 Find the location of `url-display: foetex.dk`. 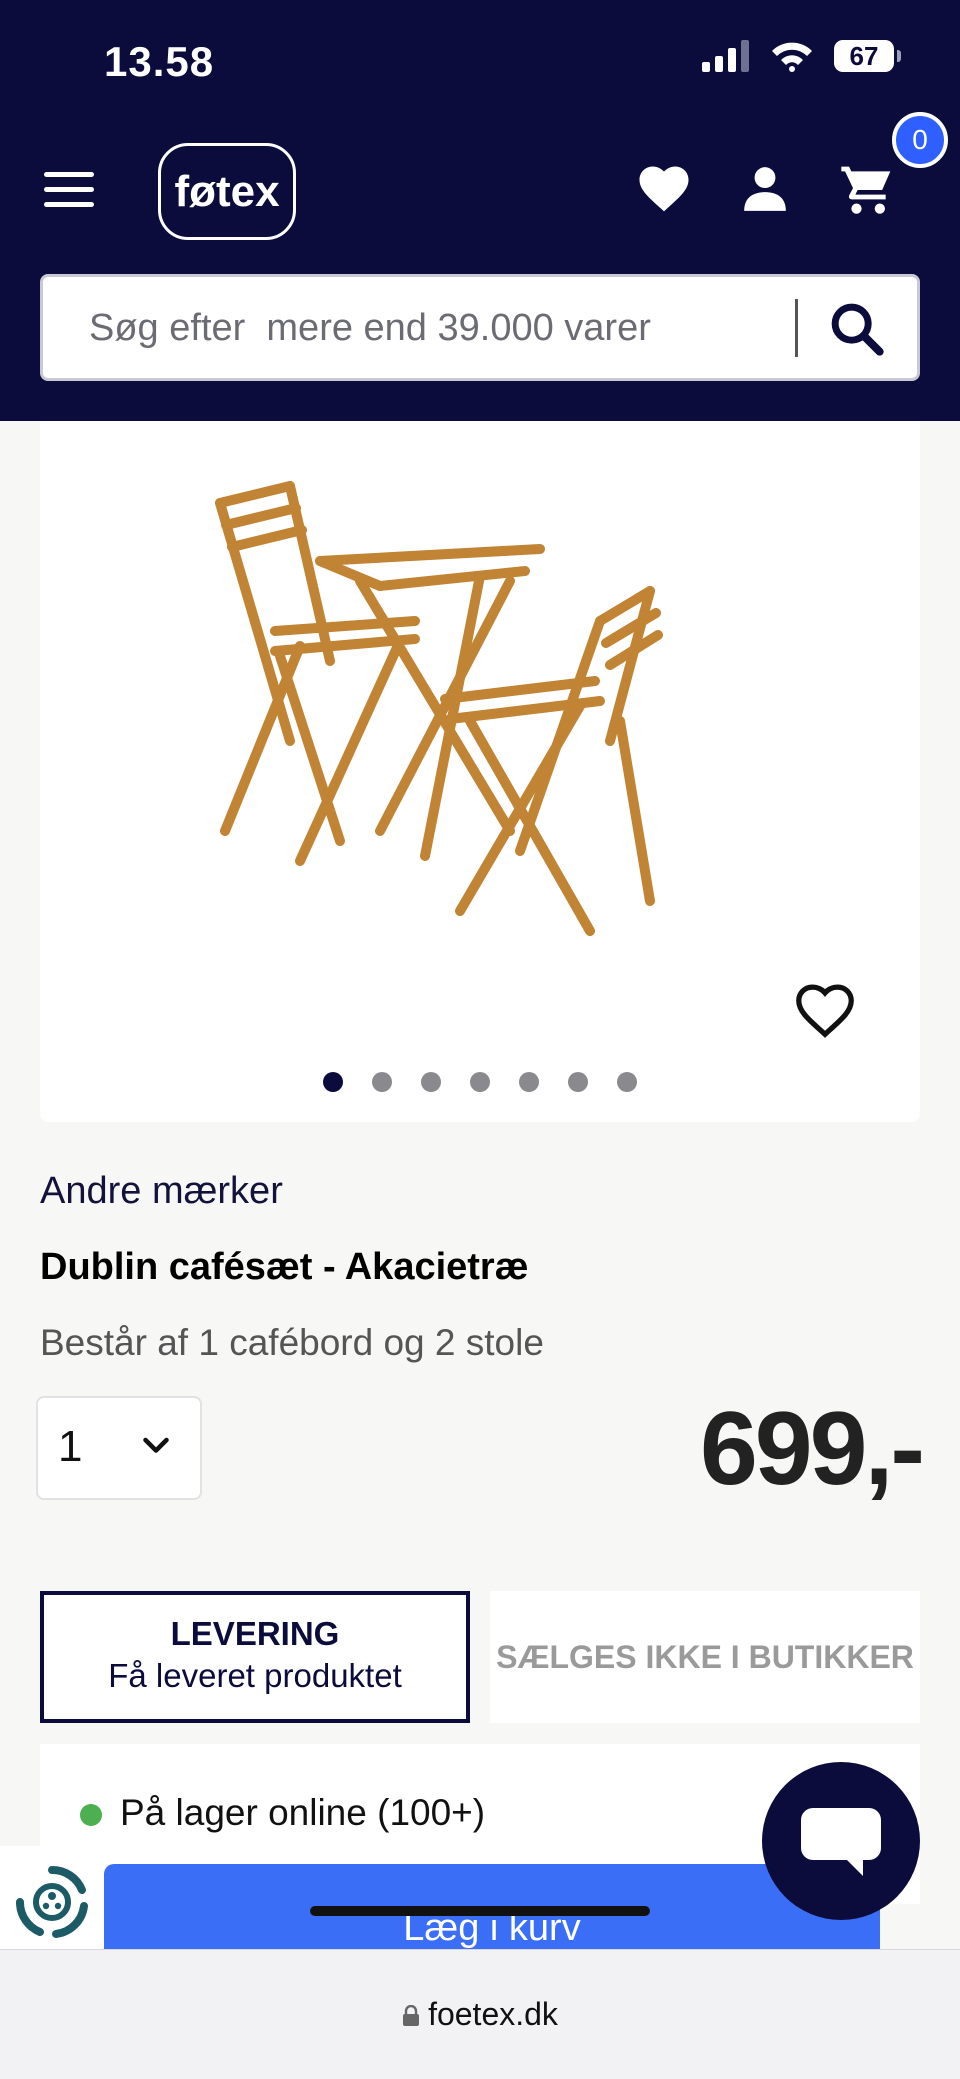

url-display: foetex.dk is located at coordinates (480, 2014).